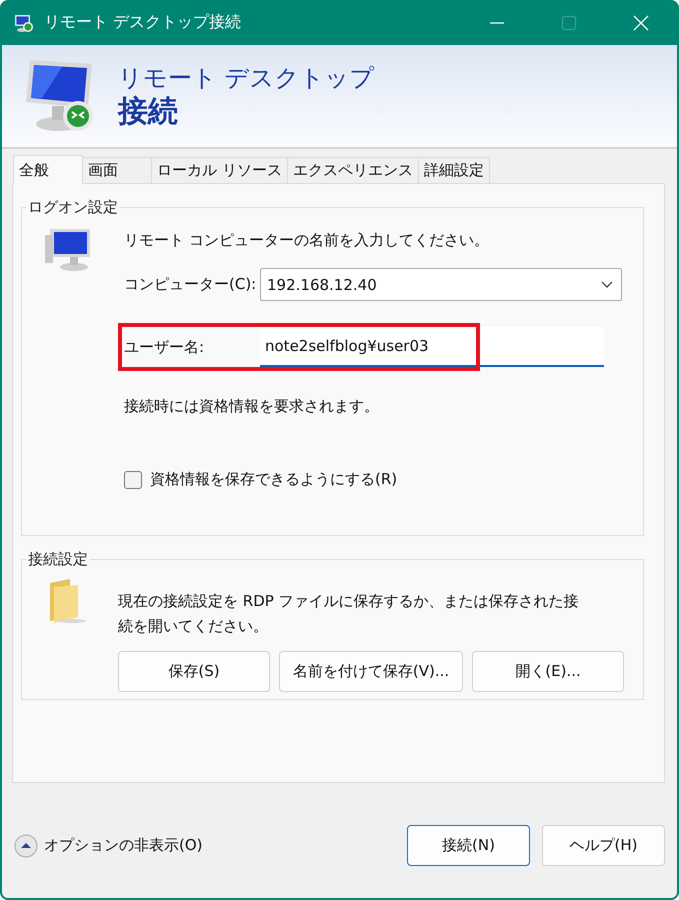 Image resolution: width=679 pixels, height=900 pixels. What do you see at coordinates (641, 22) in the screenshot?
I see `close-icon` at bounding box center [641, 22].